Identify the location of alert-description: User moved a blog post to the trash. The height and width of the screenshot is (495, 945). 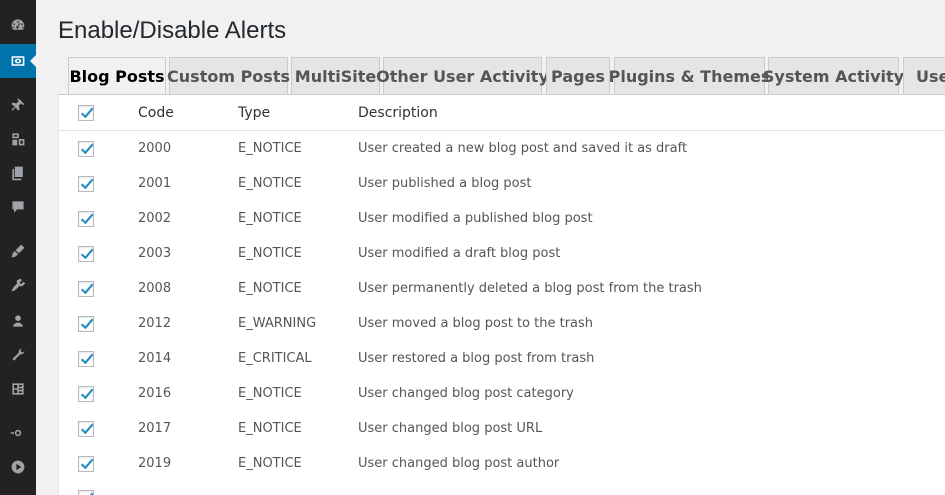
(476, 323).